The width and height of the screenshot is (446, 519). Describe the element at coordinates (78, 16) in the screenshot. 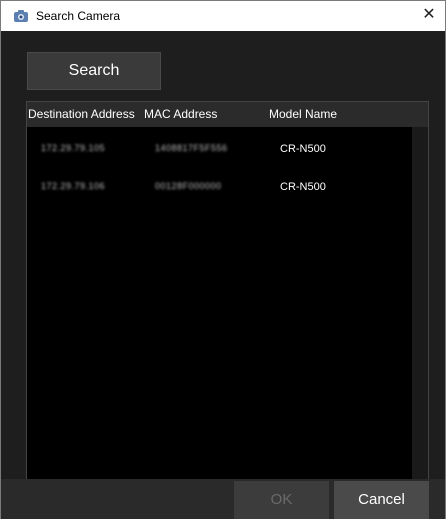

I see `window-title: Search Camera` at that location.